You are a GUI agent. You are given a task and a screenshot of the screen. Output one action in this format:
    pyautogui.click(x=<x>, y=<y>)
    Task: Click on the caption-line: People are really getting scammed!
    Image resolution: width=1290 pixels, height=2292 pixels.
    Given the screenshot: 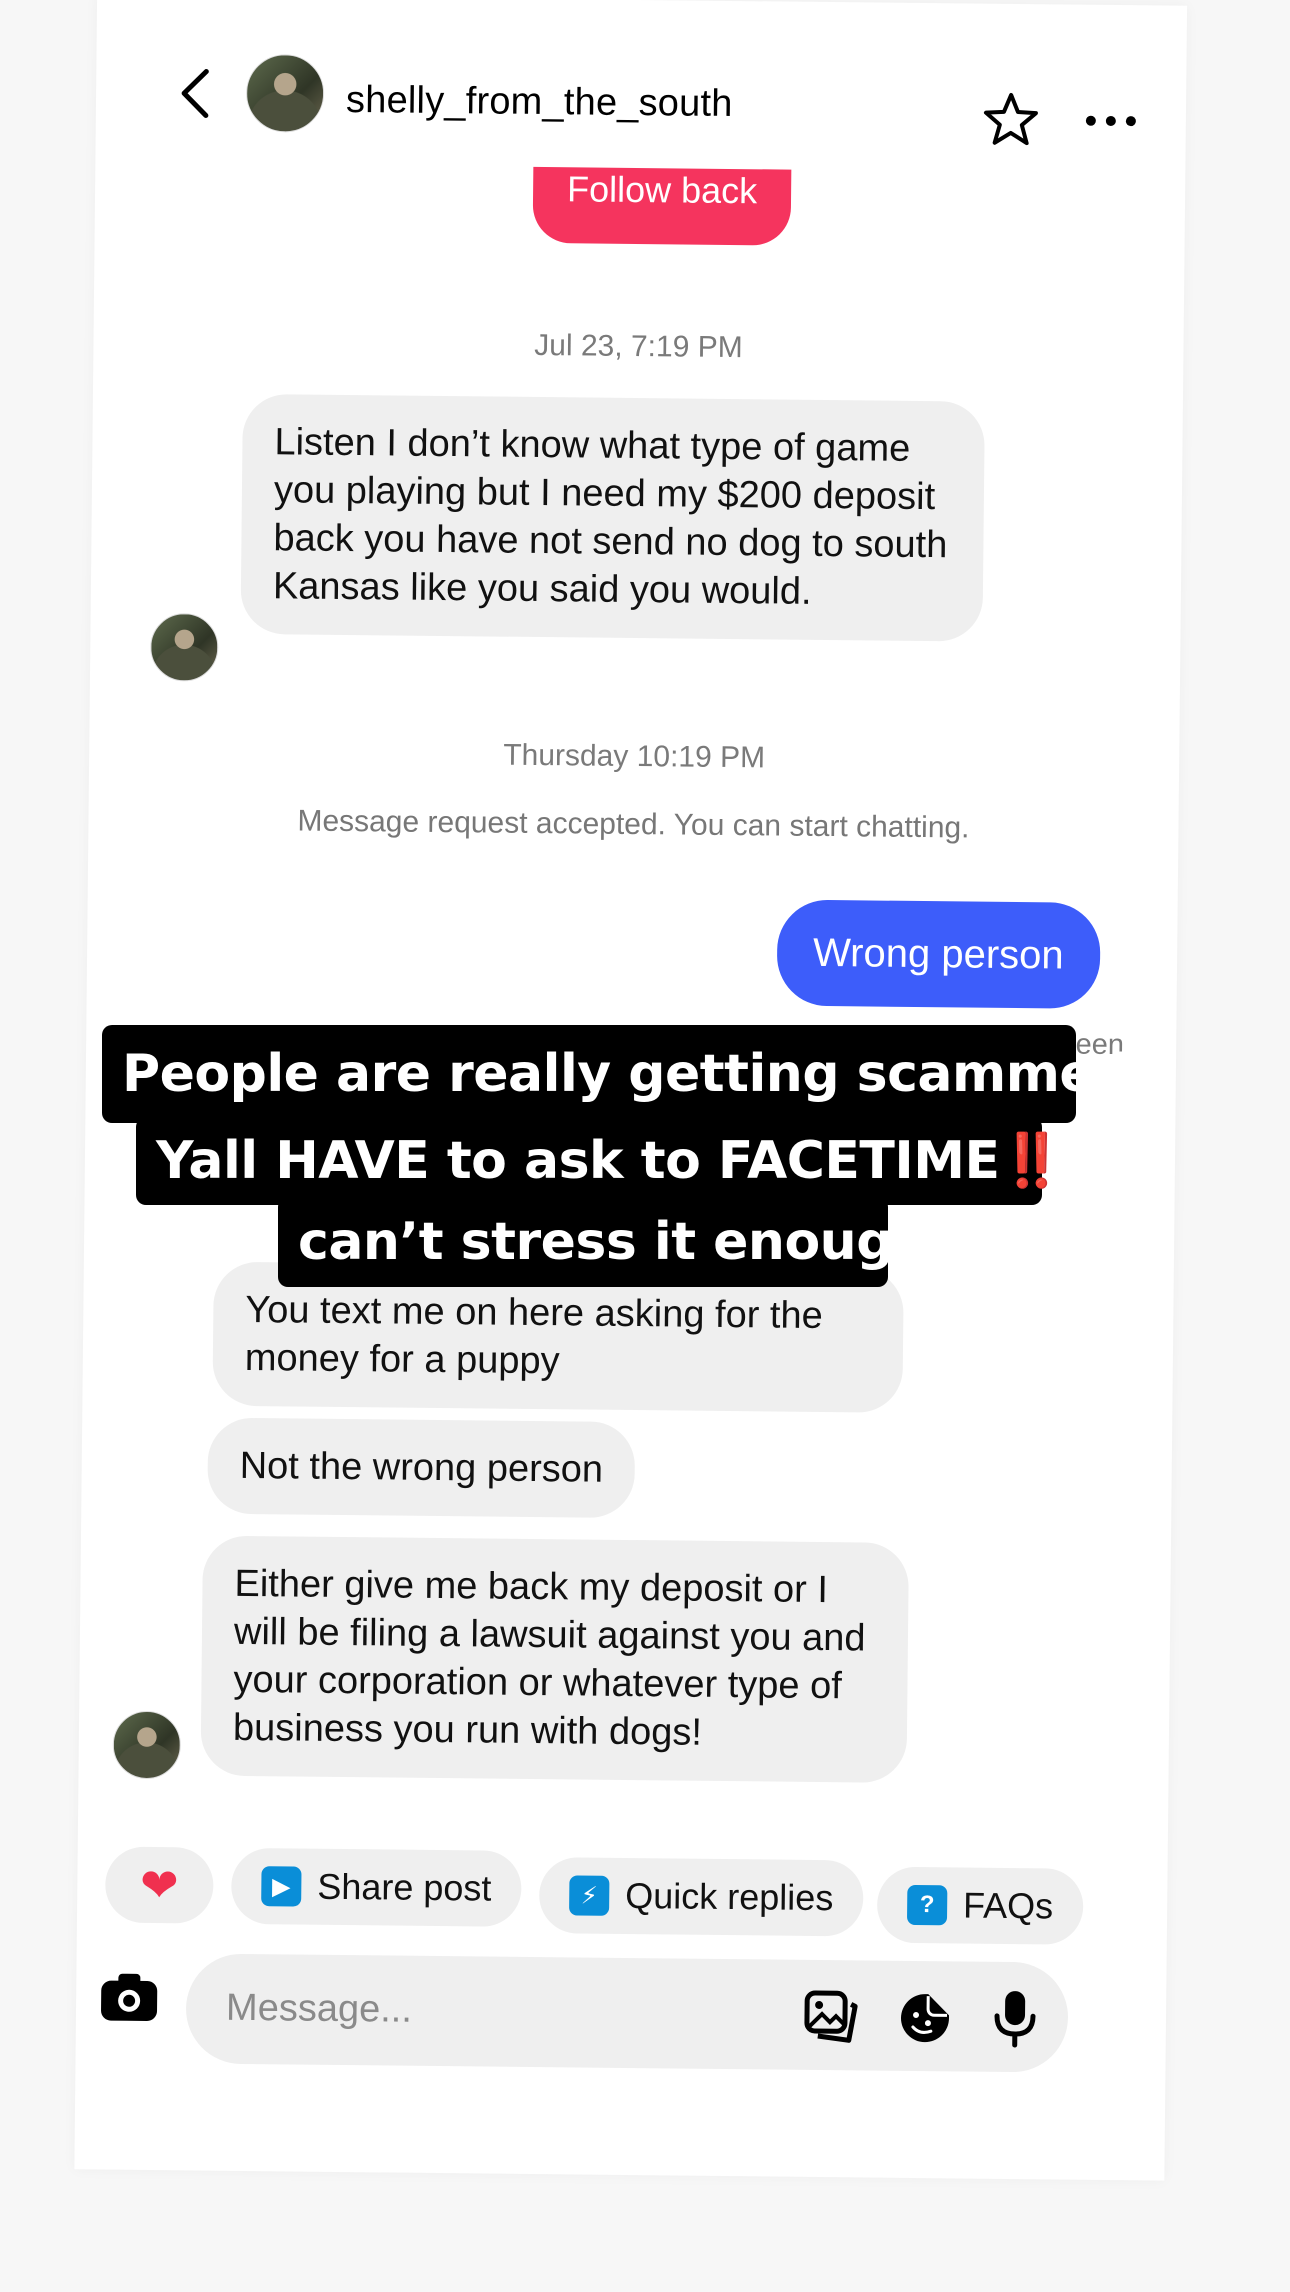 What is the action you would take?
    pyautogui.click(x=628, y=1074)
    